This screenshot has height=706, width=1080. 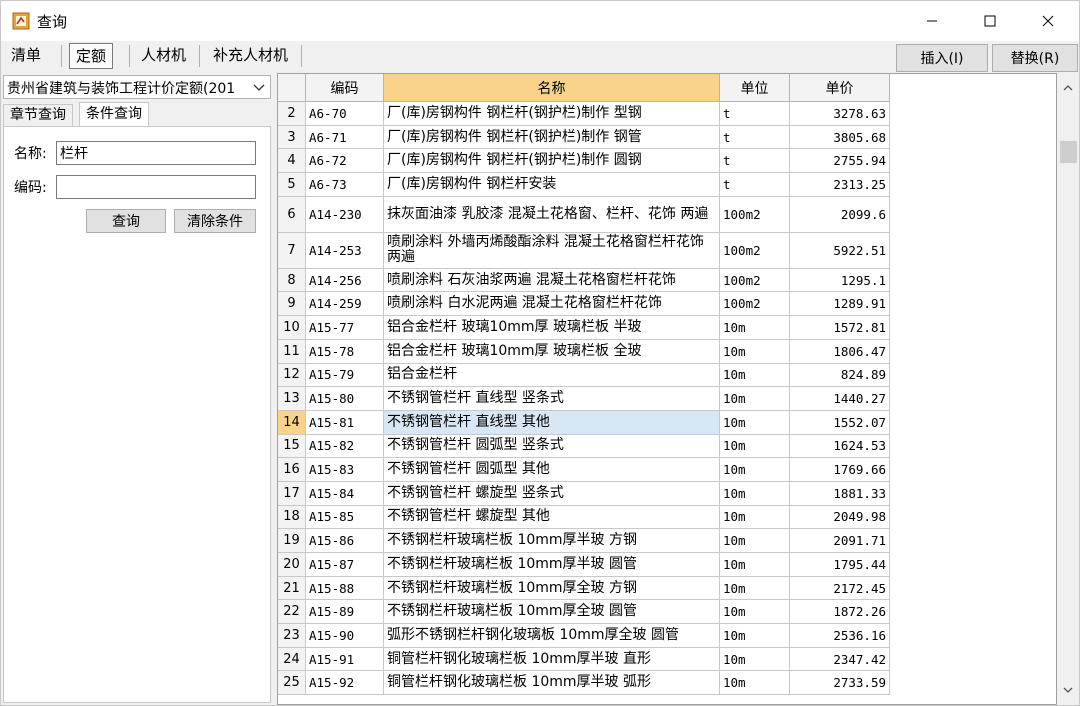 I want to click on table-row: 18 A15-85 不锈钢管栏杆 螺旋型 其他 10m 2049.98, so click(x=667, y=517).